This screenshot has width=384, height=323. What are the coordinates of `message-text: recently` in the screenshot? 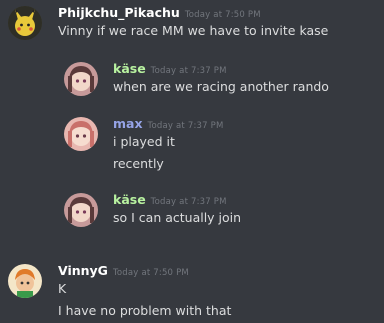 It's located at (138, 163).